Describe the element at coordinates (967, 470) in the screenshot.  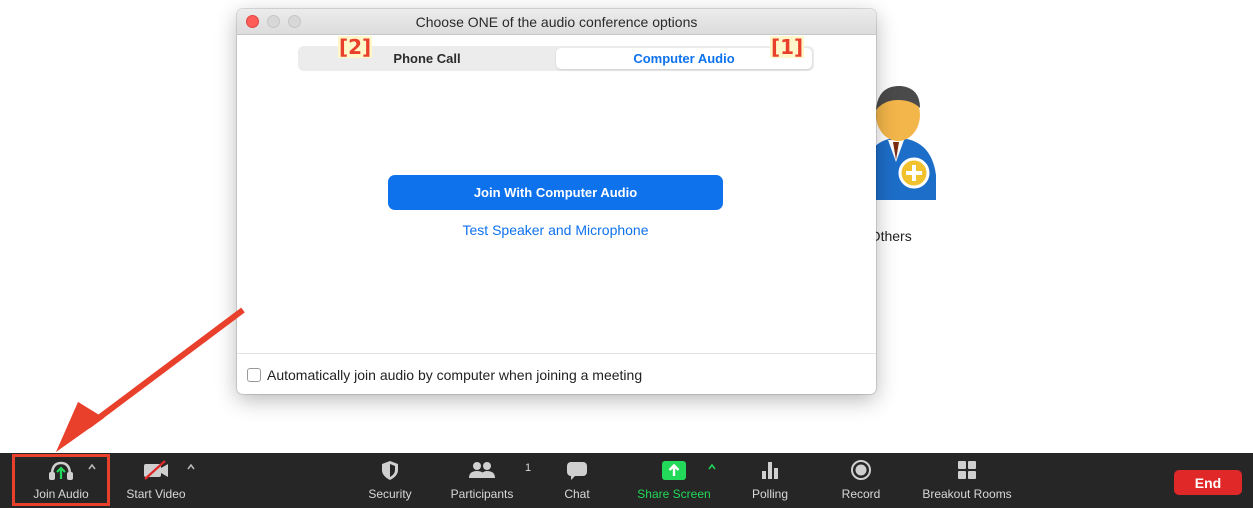
I see `grid-icon` at that location.